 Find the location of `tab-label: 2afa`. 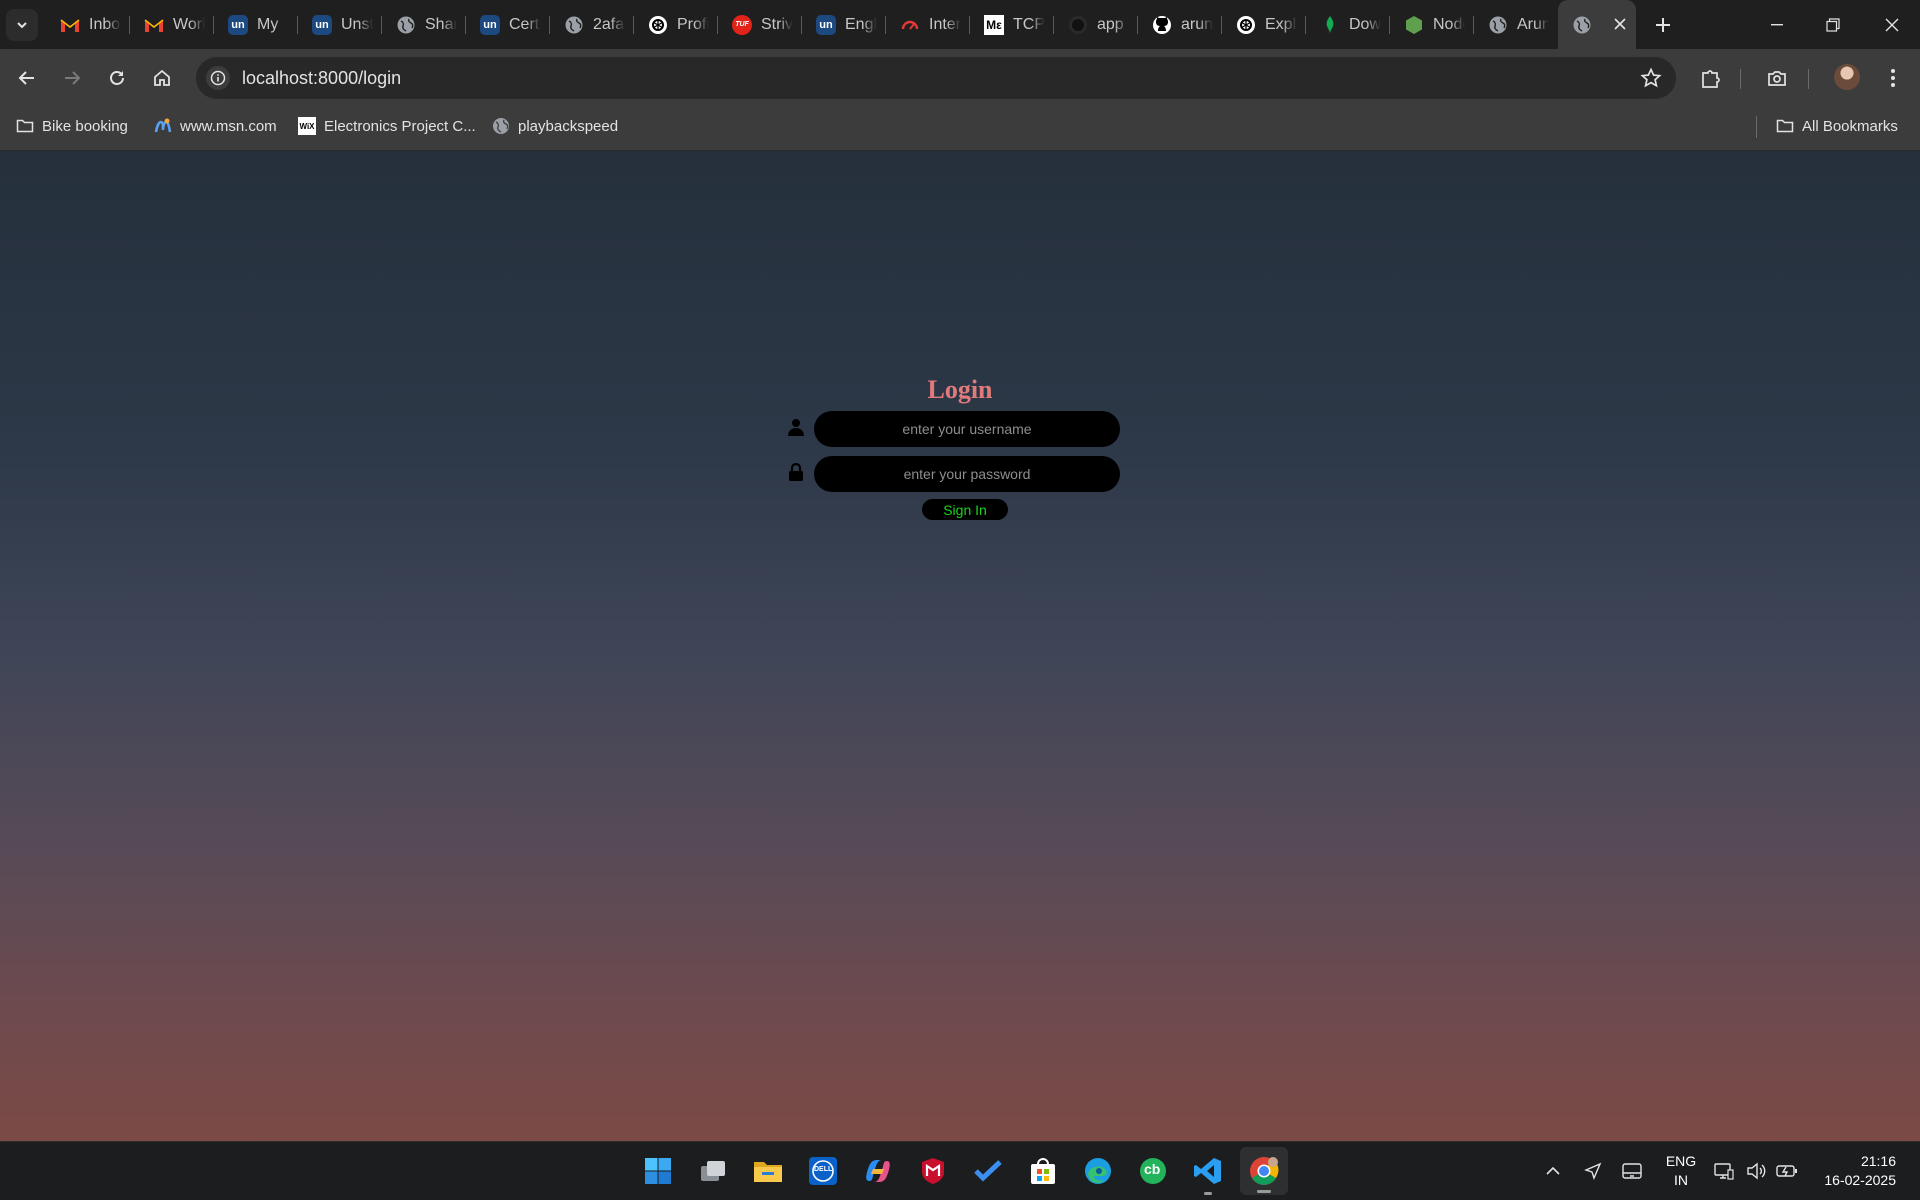

tab-label: 2afa is located at coordinates (609, 24).